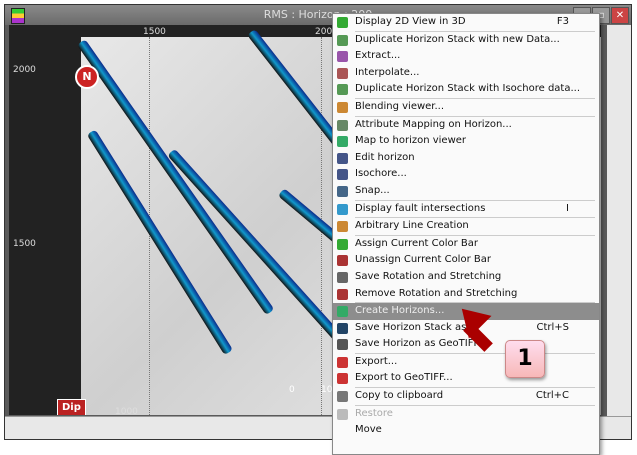 Image resolution: width=637 pixels, height=455 pixels. Describe the element at coordinates (71, 407) in the screenshot. I see `dip-button: Dip` at that location.